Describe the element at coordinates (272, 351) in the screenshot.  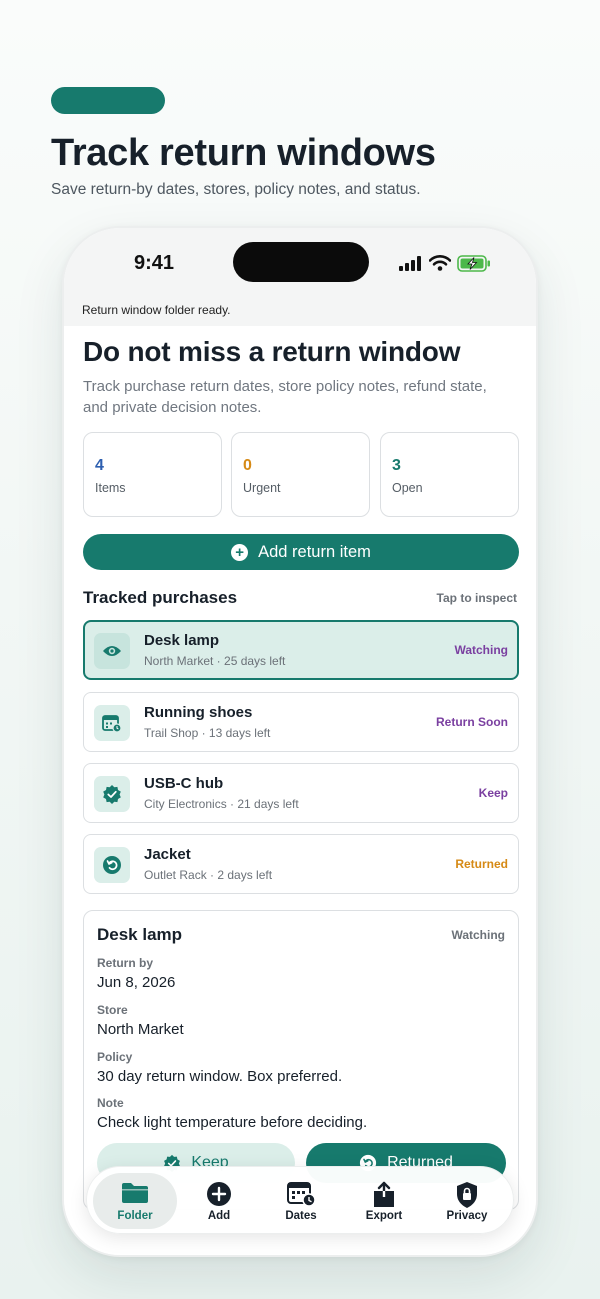
I see `page-title: Do not miss a return window` at that location.